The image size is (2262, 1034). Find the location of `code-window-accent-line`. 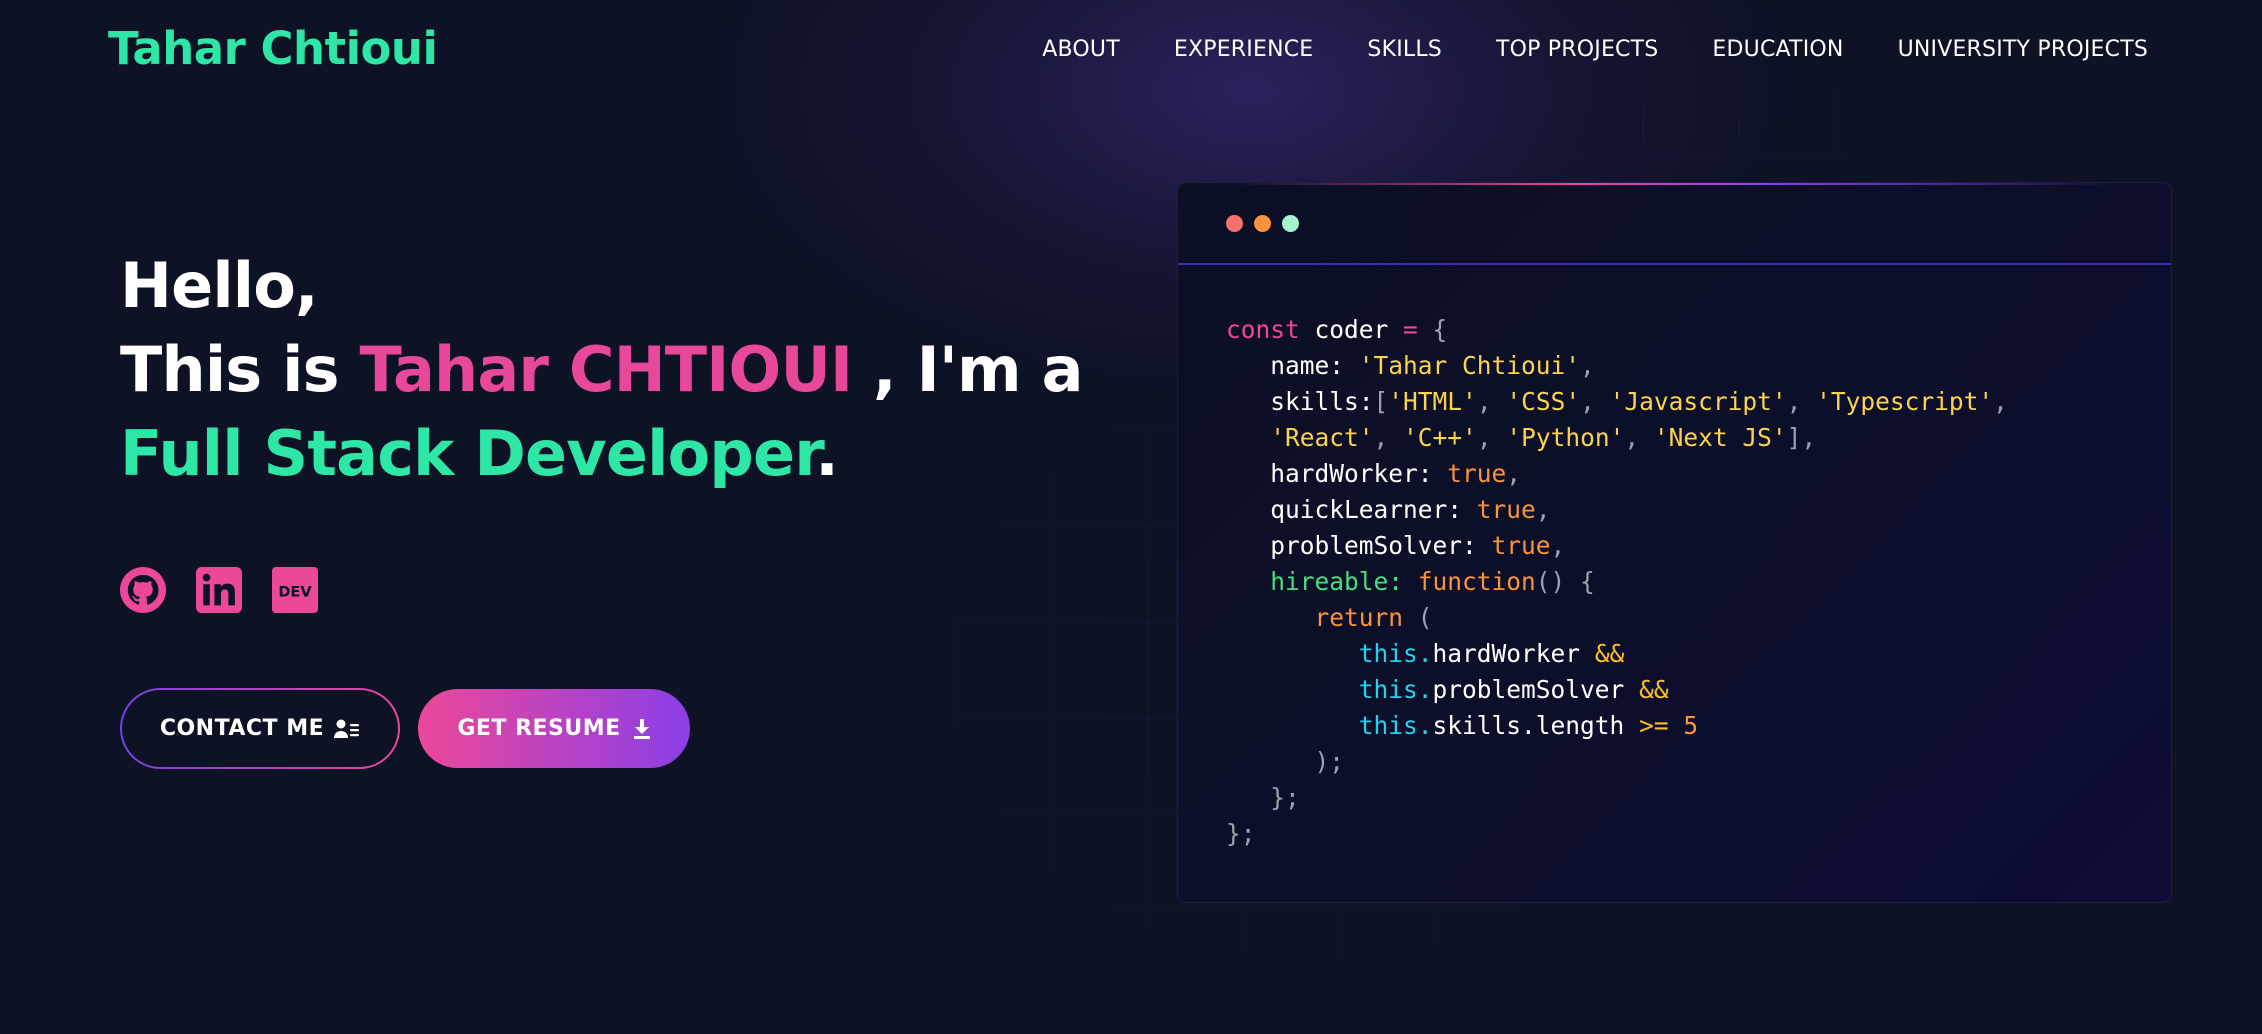

code-window-accent-line is located at coordinates (1674, 184).